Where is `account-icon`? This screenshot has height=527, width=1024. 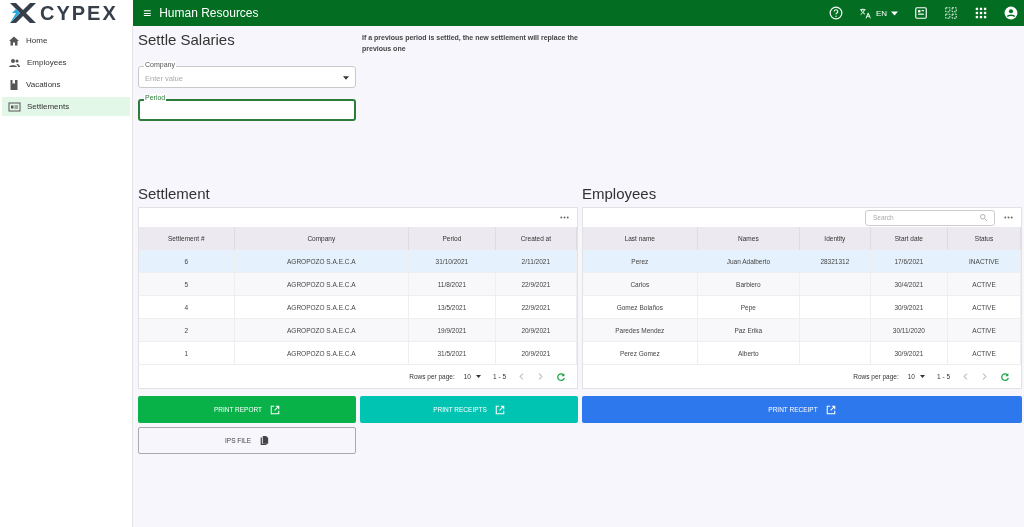 account-icon is located at coordinates (1011, 13).